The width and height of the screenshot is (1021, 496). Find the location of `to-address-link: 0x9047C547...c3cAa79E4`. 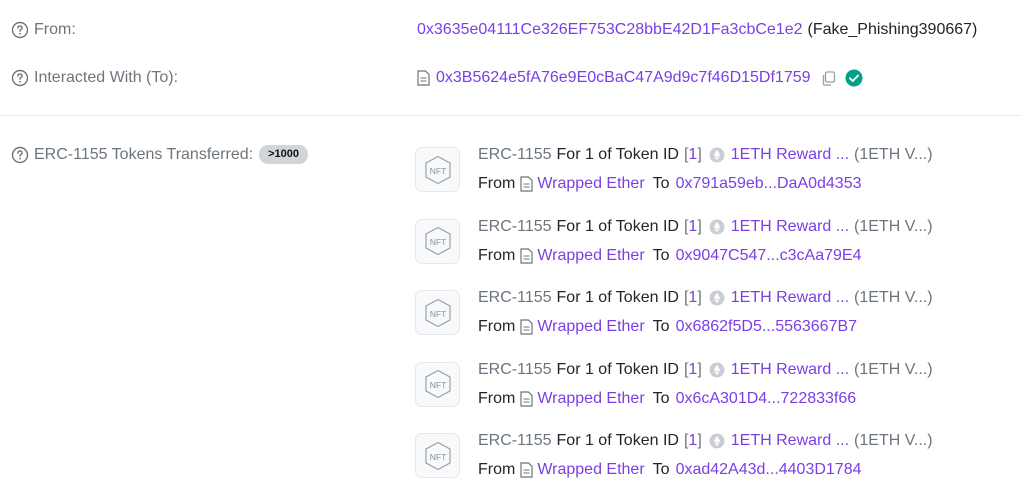

to-address-link: 0x9047C547...c3cAa79E4 is located at coordinates (769, 256).